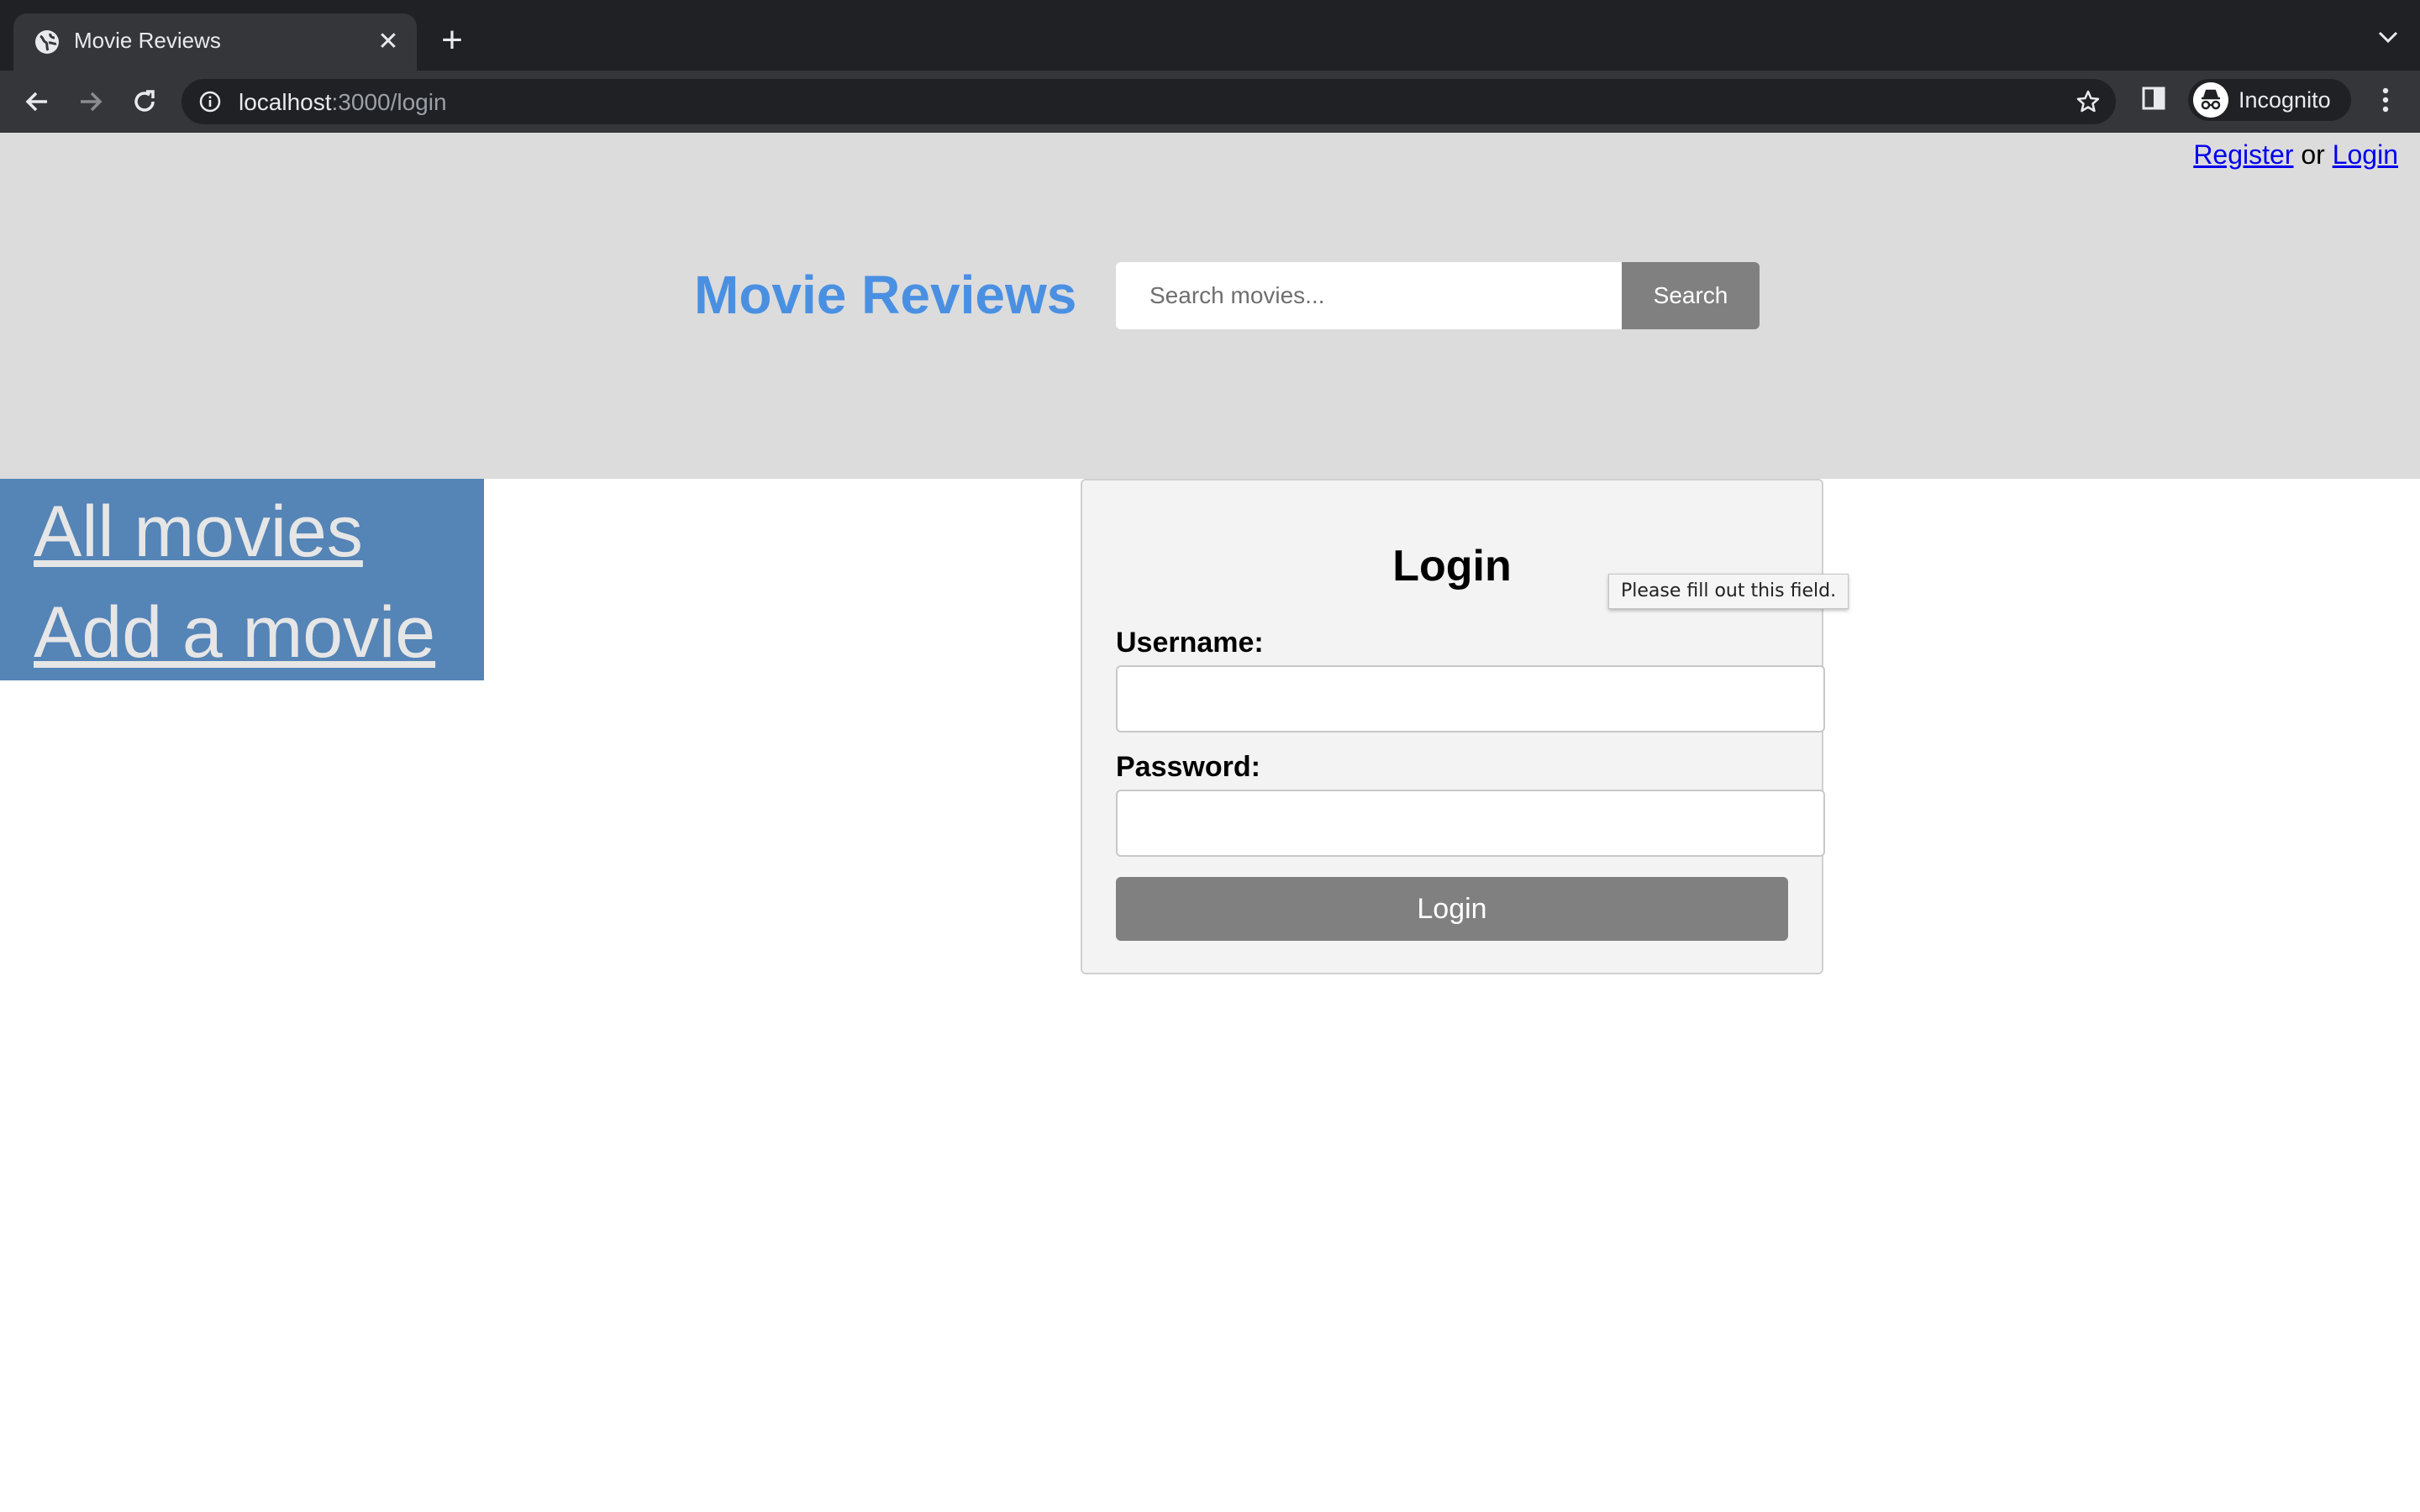 This screenshot has width=2420, height=1512. I want to click on sidebar-nav: All movies Add a movie, so click(242, 579).